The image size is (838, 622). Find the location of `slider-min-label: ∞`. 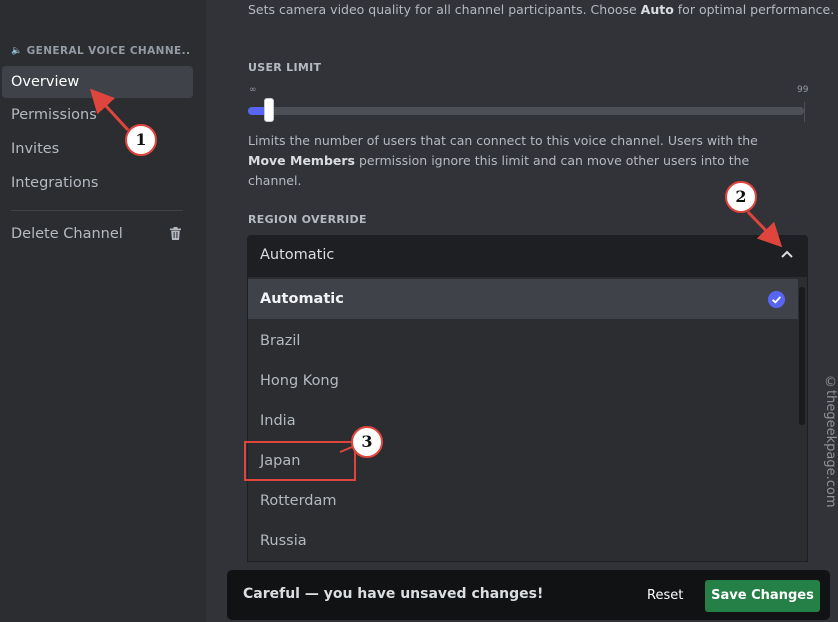

slider-min-label: ∞ is located at coordinates (253, 90).